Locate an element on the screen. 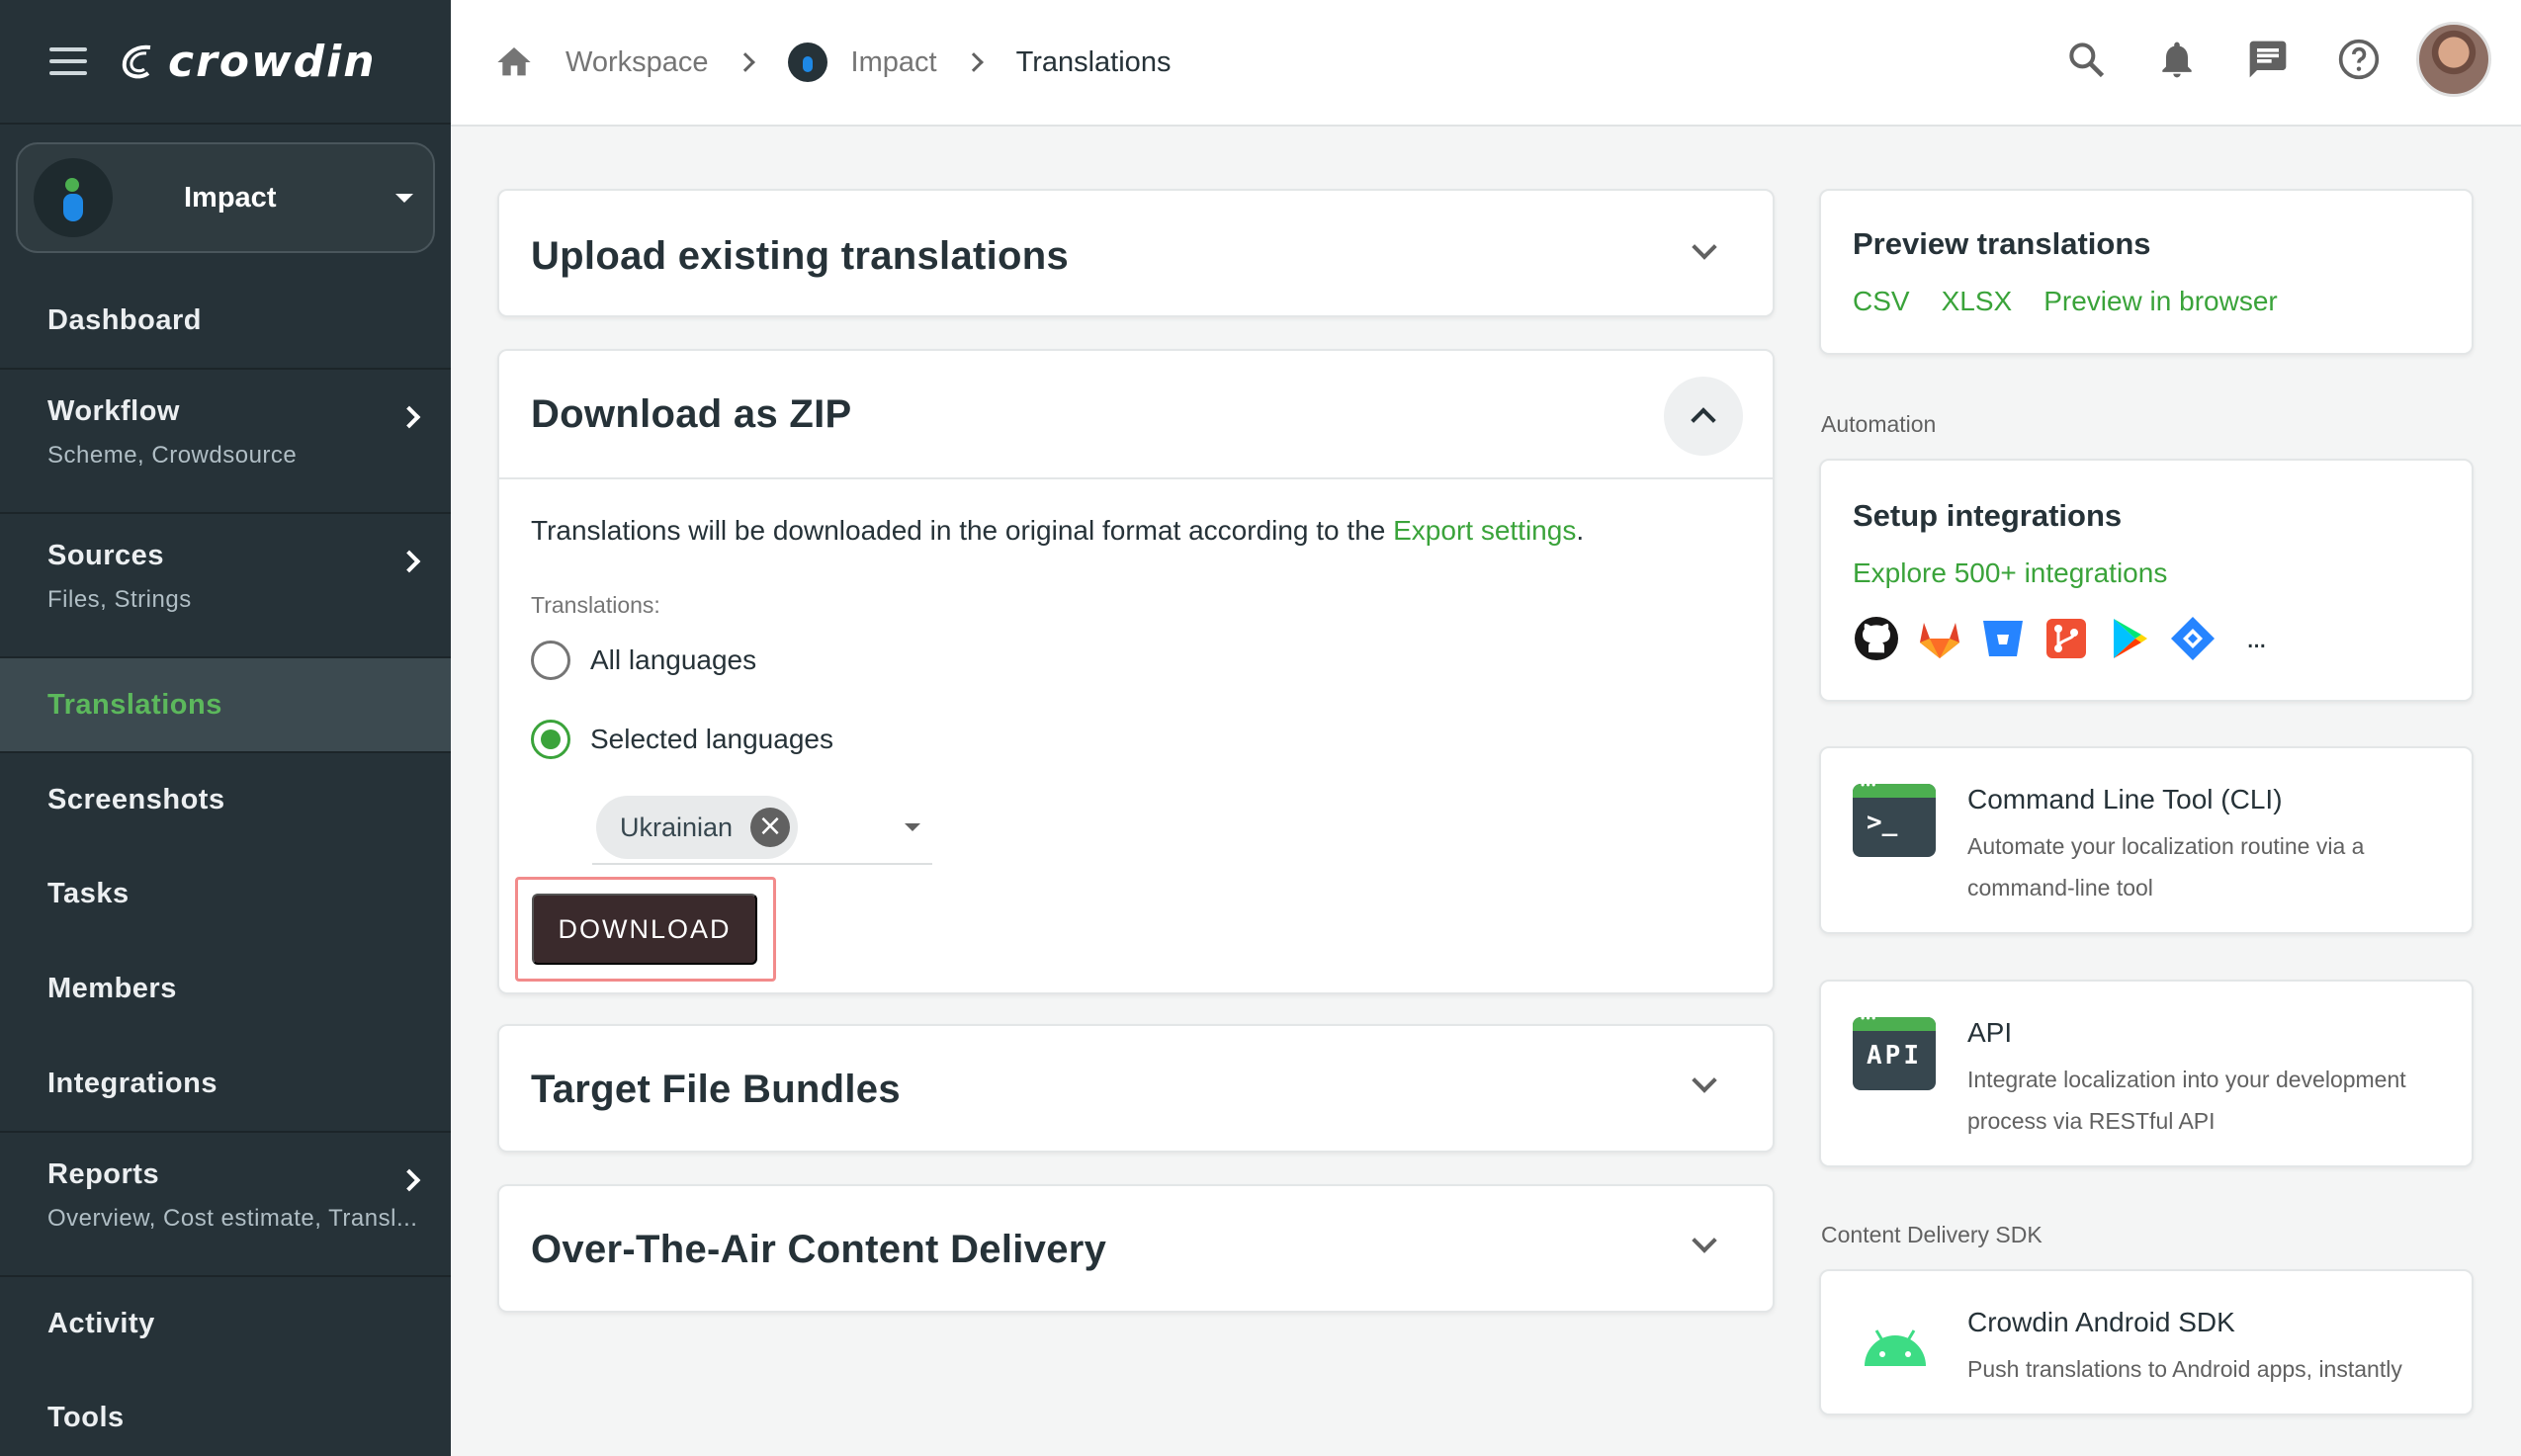  sidebar-item-label: Dashboard is located at coordinates (124, 319).